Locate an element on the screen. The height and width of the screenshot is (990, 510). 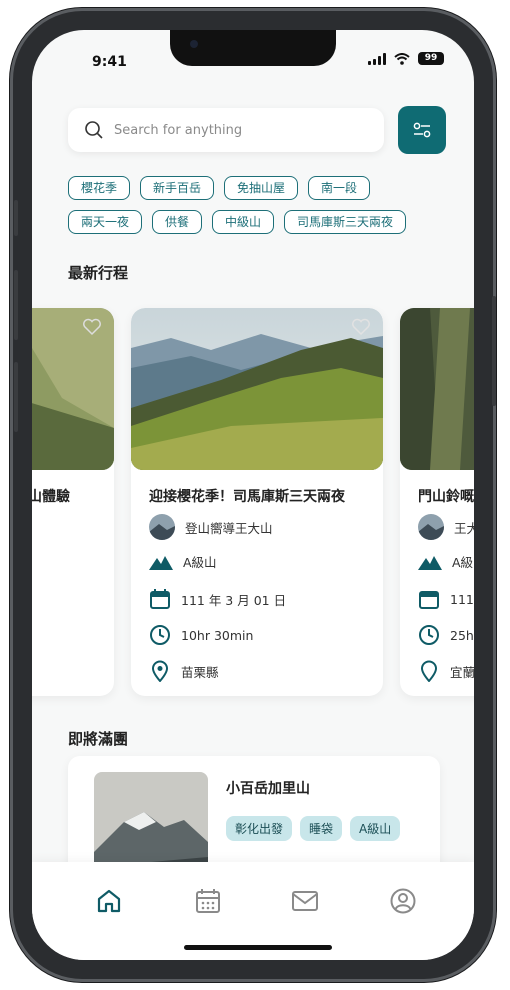
date-row: 111 年 3 月 01 日 is located at coordinates (217, 599).